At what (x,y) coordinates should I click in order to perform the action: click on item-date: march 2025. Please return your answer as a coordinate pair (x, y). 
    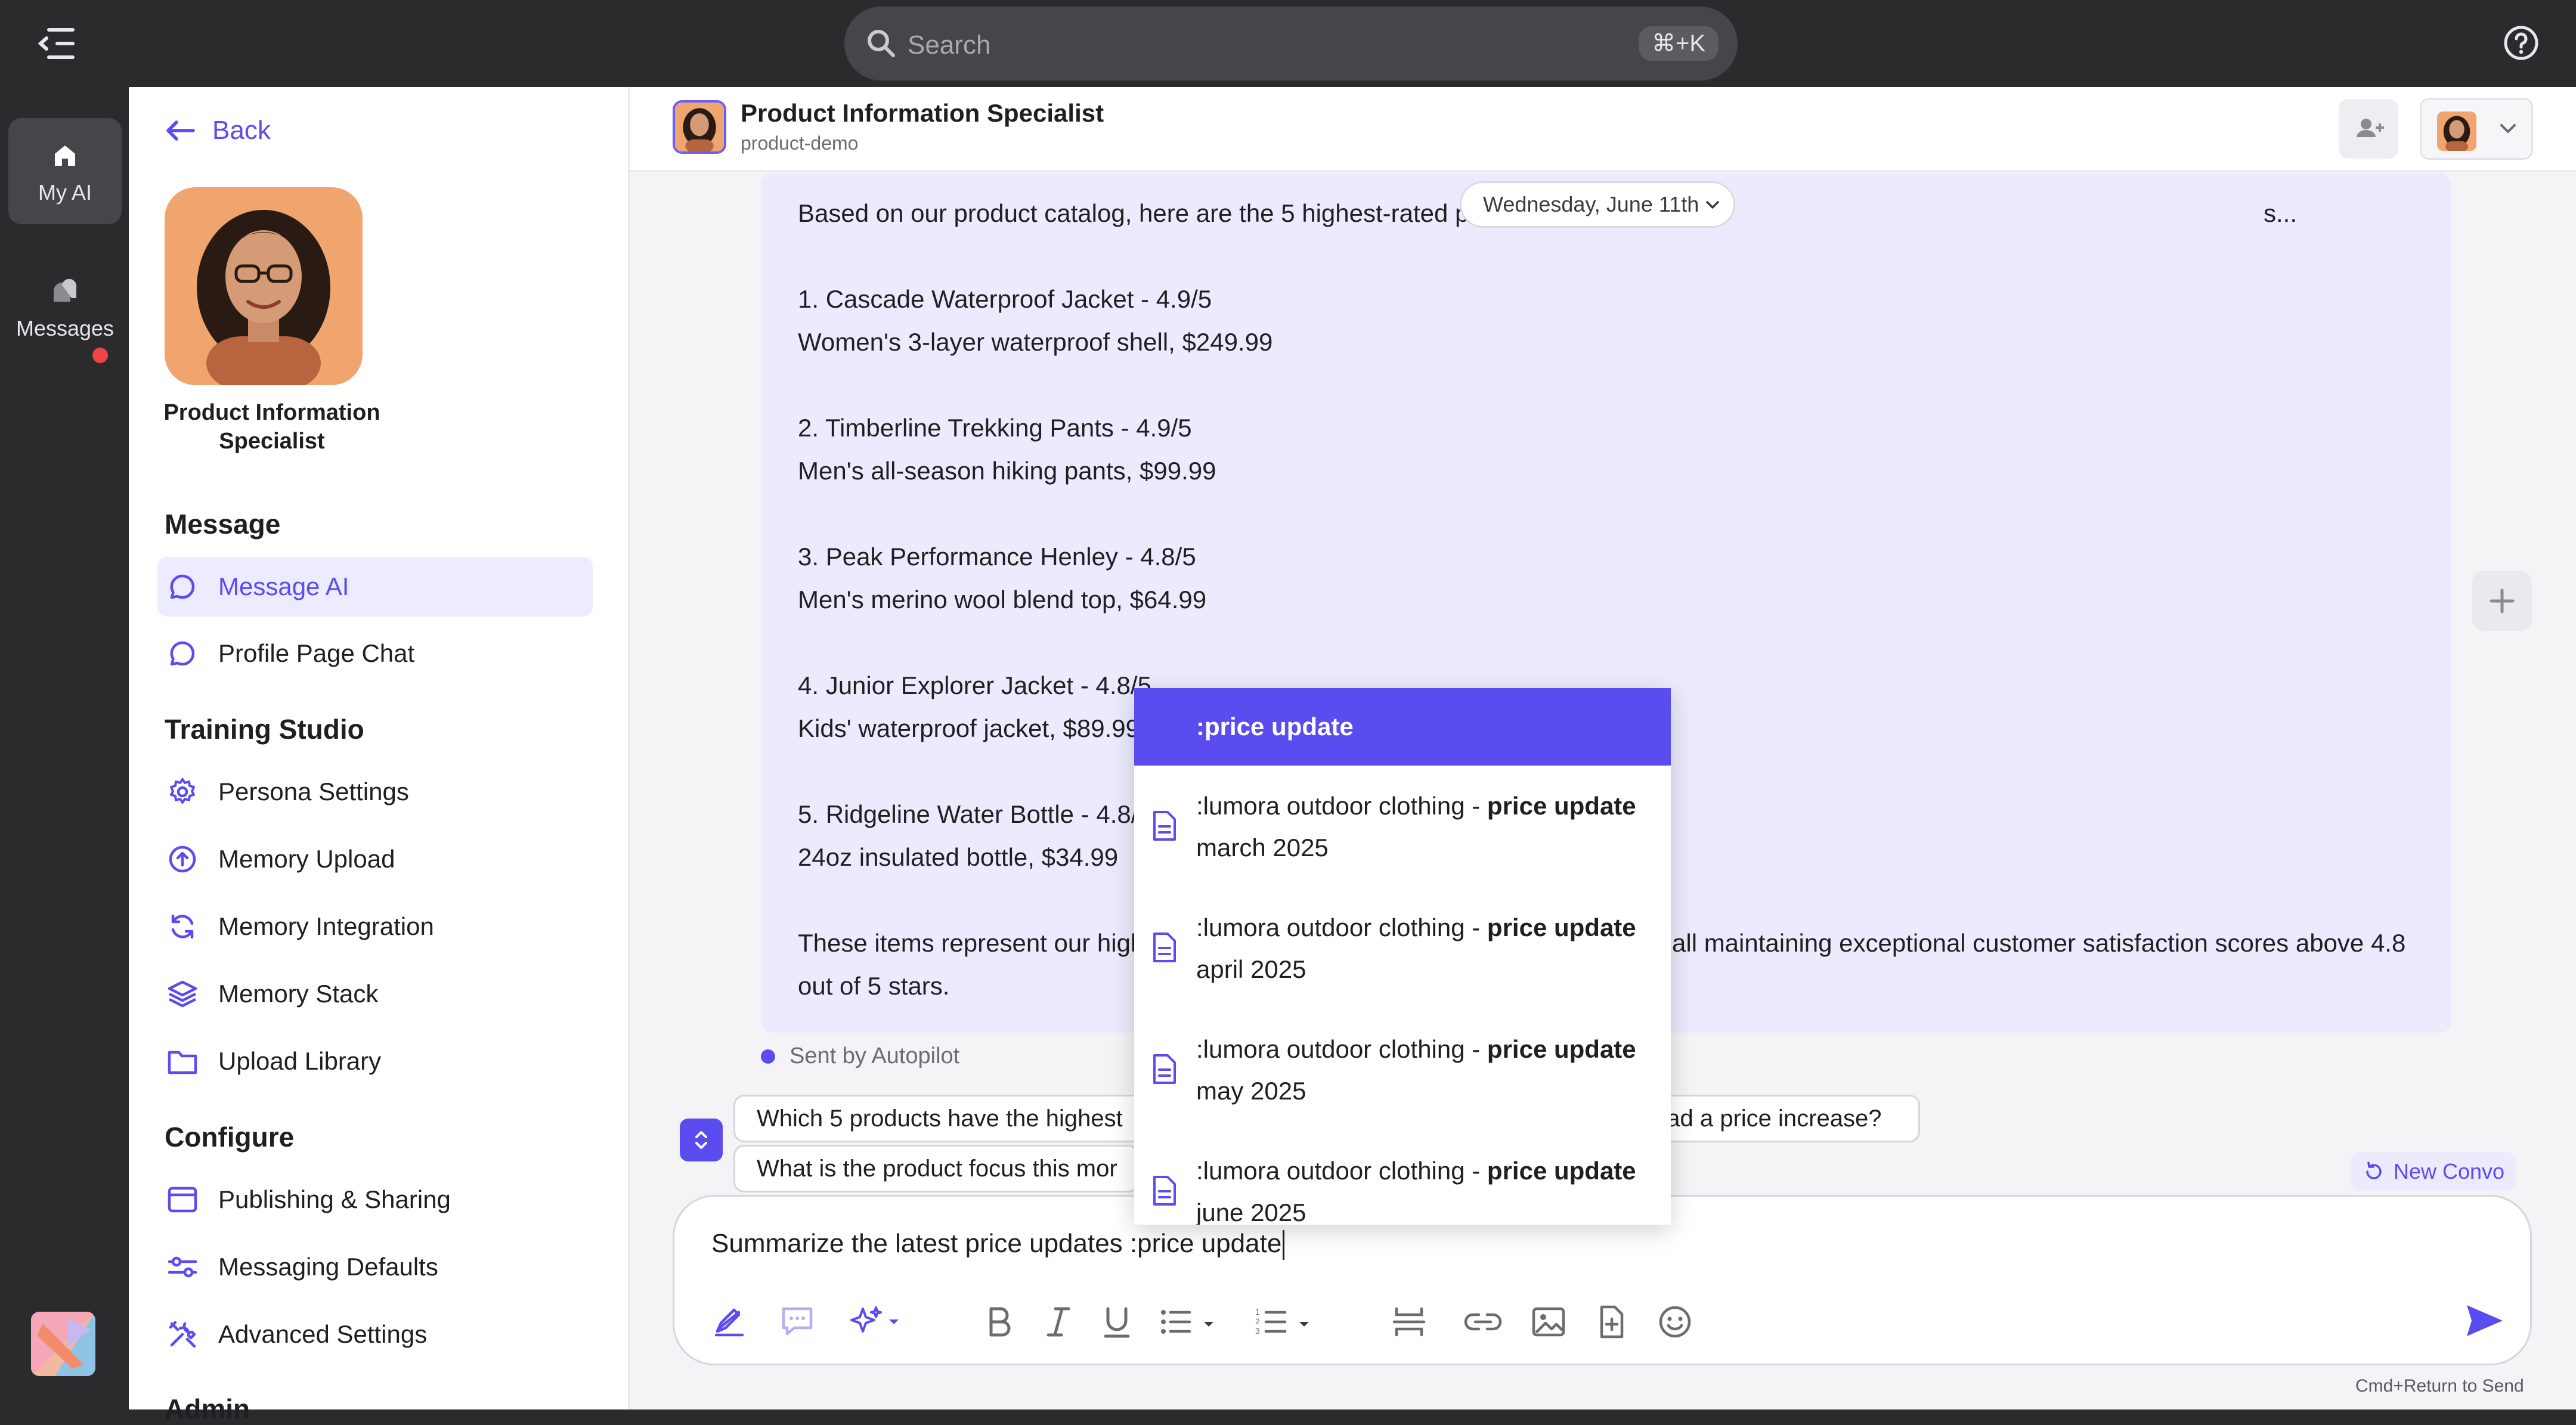
    Looking at the image, I should click on (1263, 848).